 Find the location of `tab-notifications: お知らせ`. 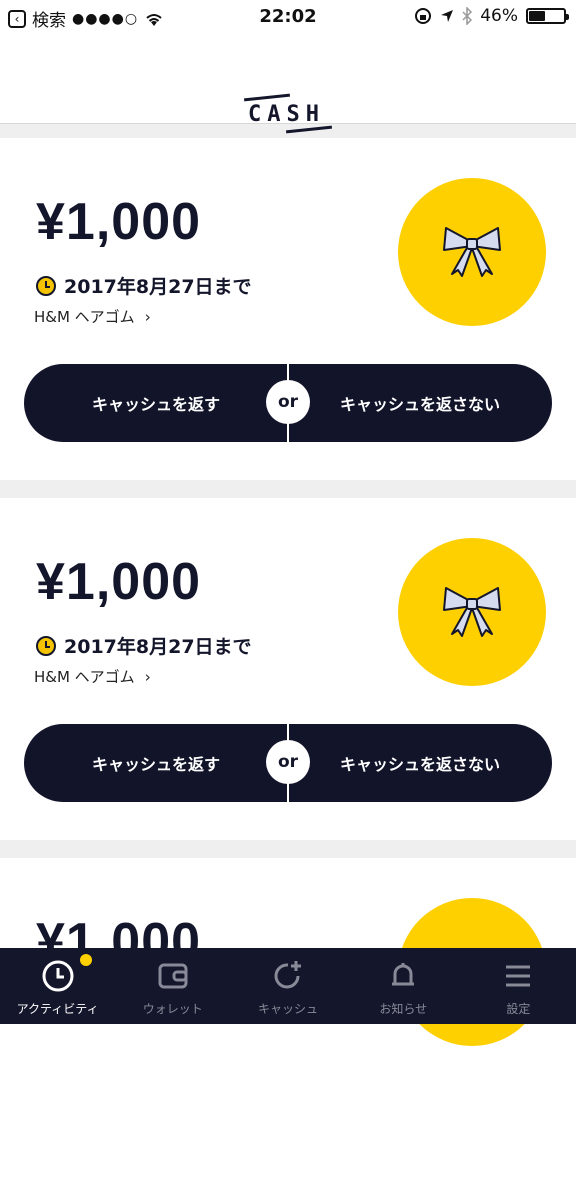

tab-notifications: お知らせ is located at coordinates (403, 986).